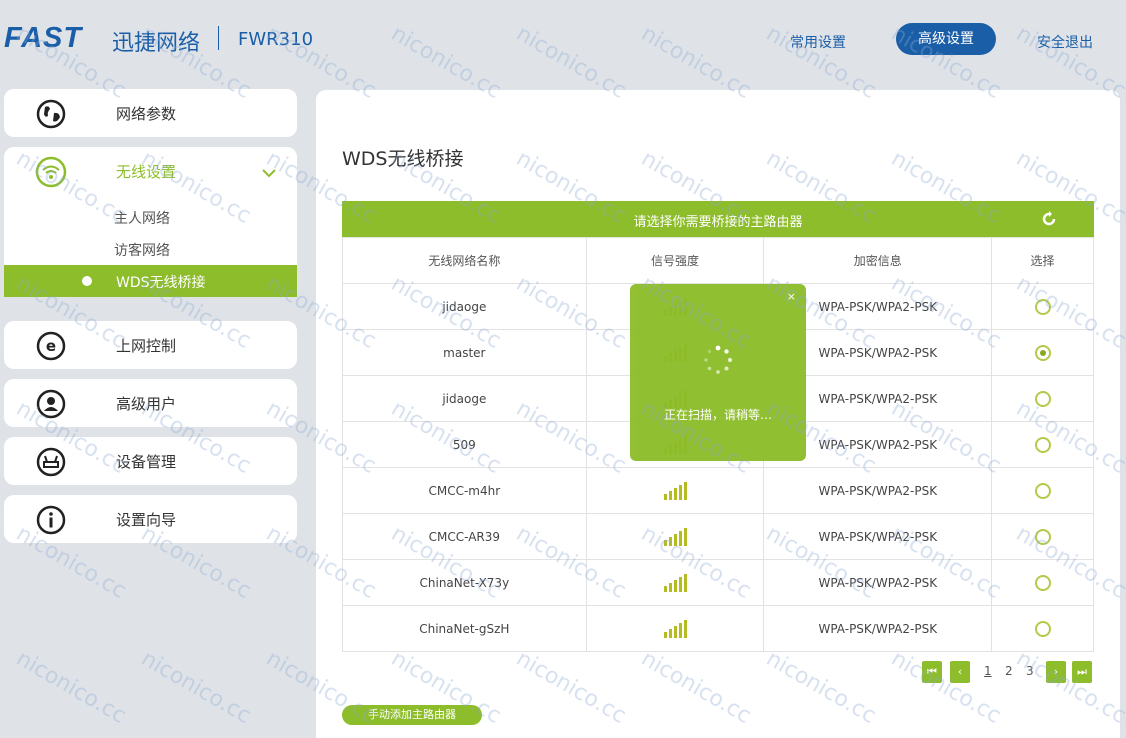 The height and width of the screenshot is (738, 1126). Describe the element at coordinates (403, 159) in the screenshot. I see `page-title: WDS无线桥接` at that location.